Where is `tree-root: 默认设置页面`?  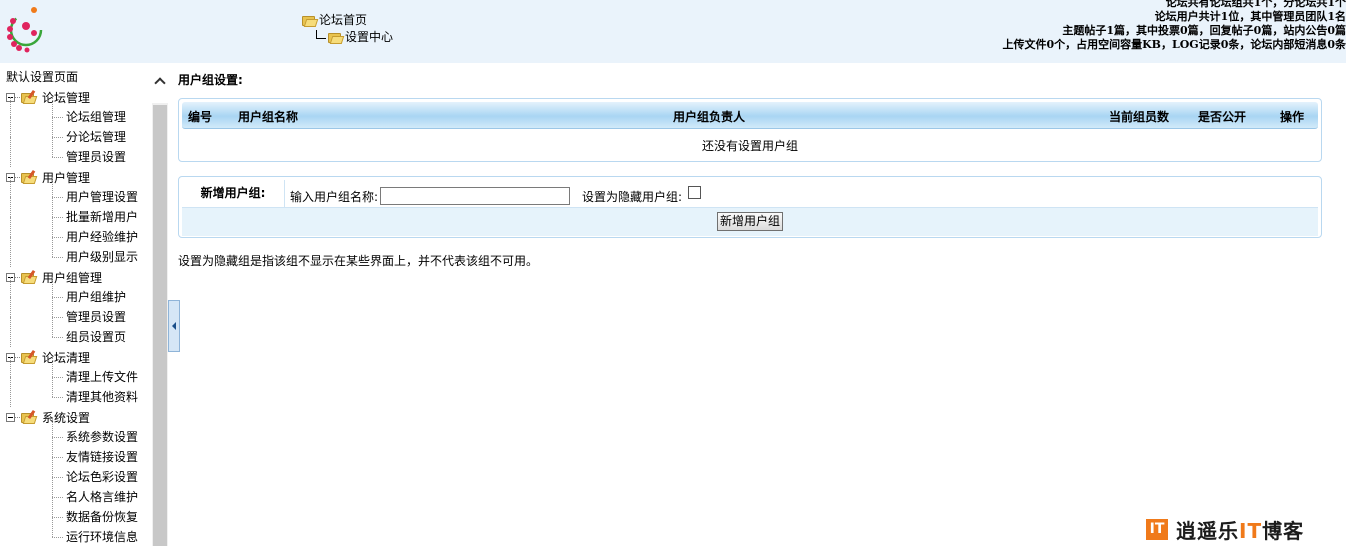 tree-root: 默认设置页面 is located at coordinates (76, 77).